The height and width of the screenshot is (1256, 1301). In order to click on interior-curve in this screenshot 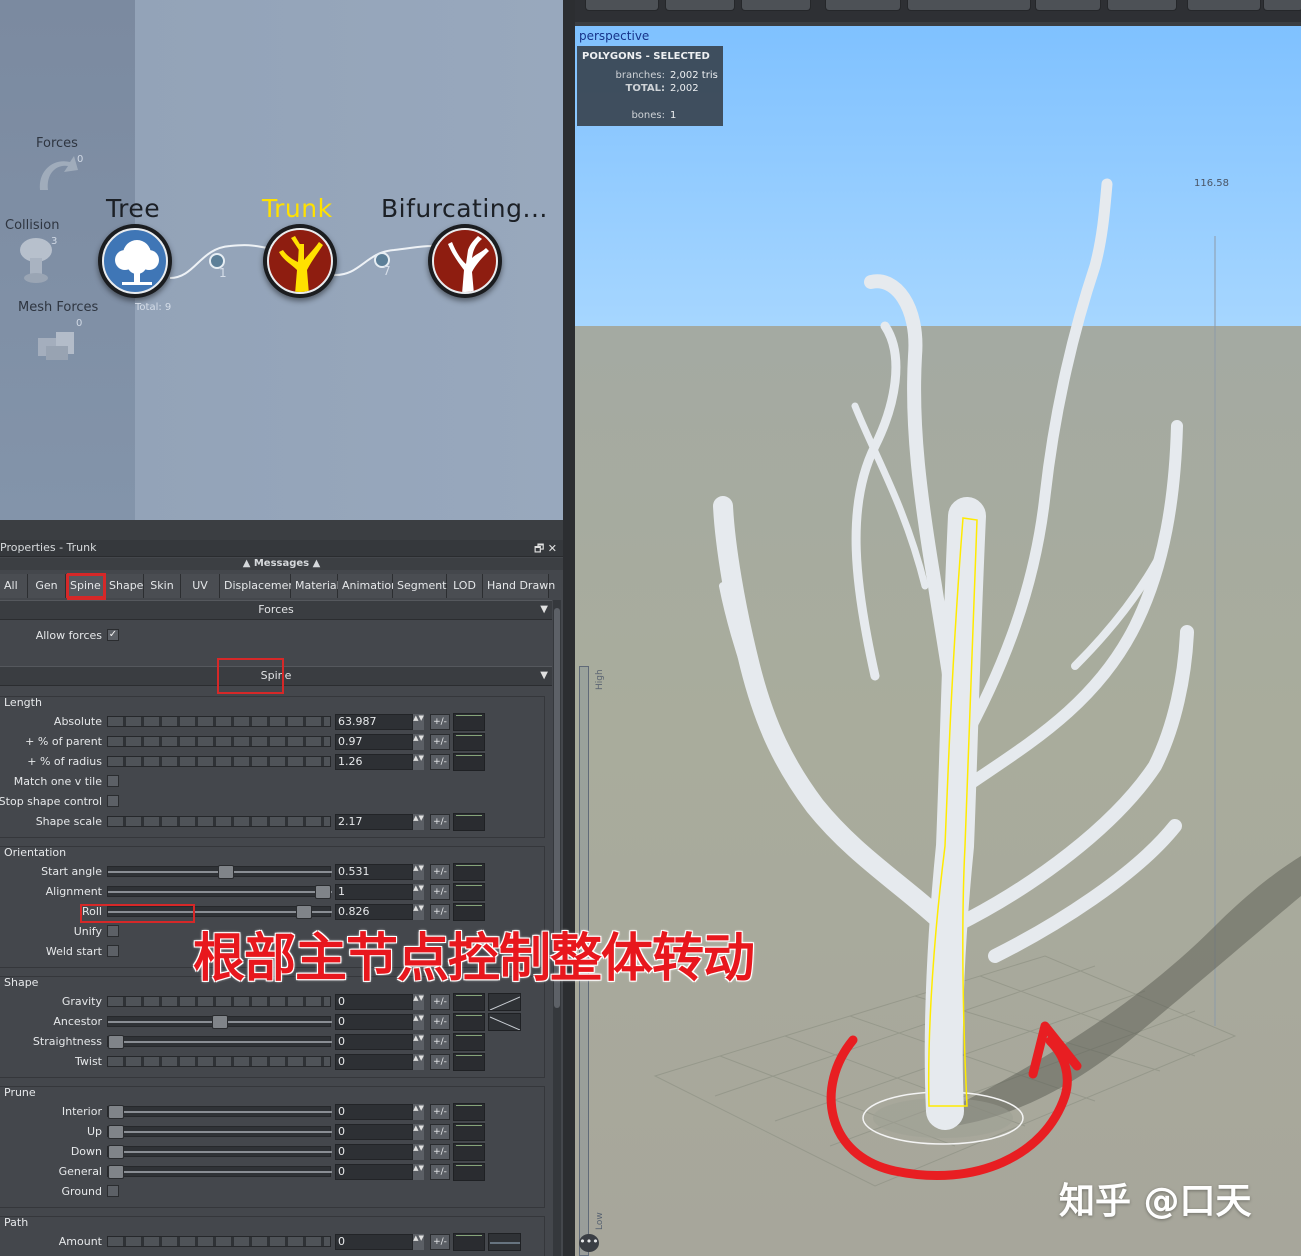, I will do `click(469, 1112)`.